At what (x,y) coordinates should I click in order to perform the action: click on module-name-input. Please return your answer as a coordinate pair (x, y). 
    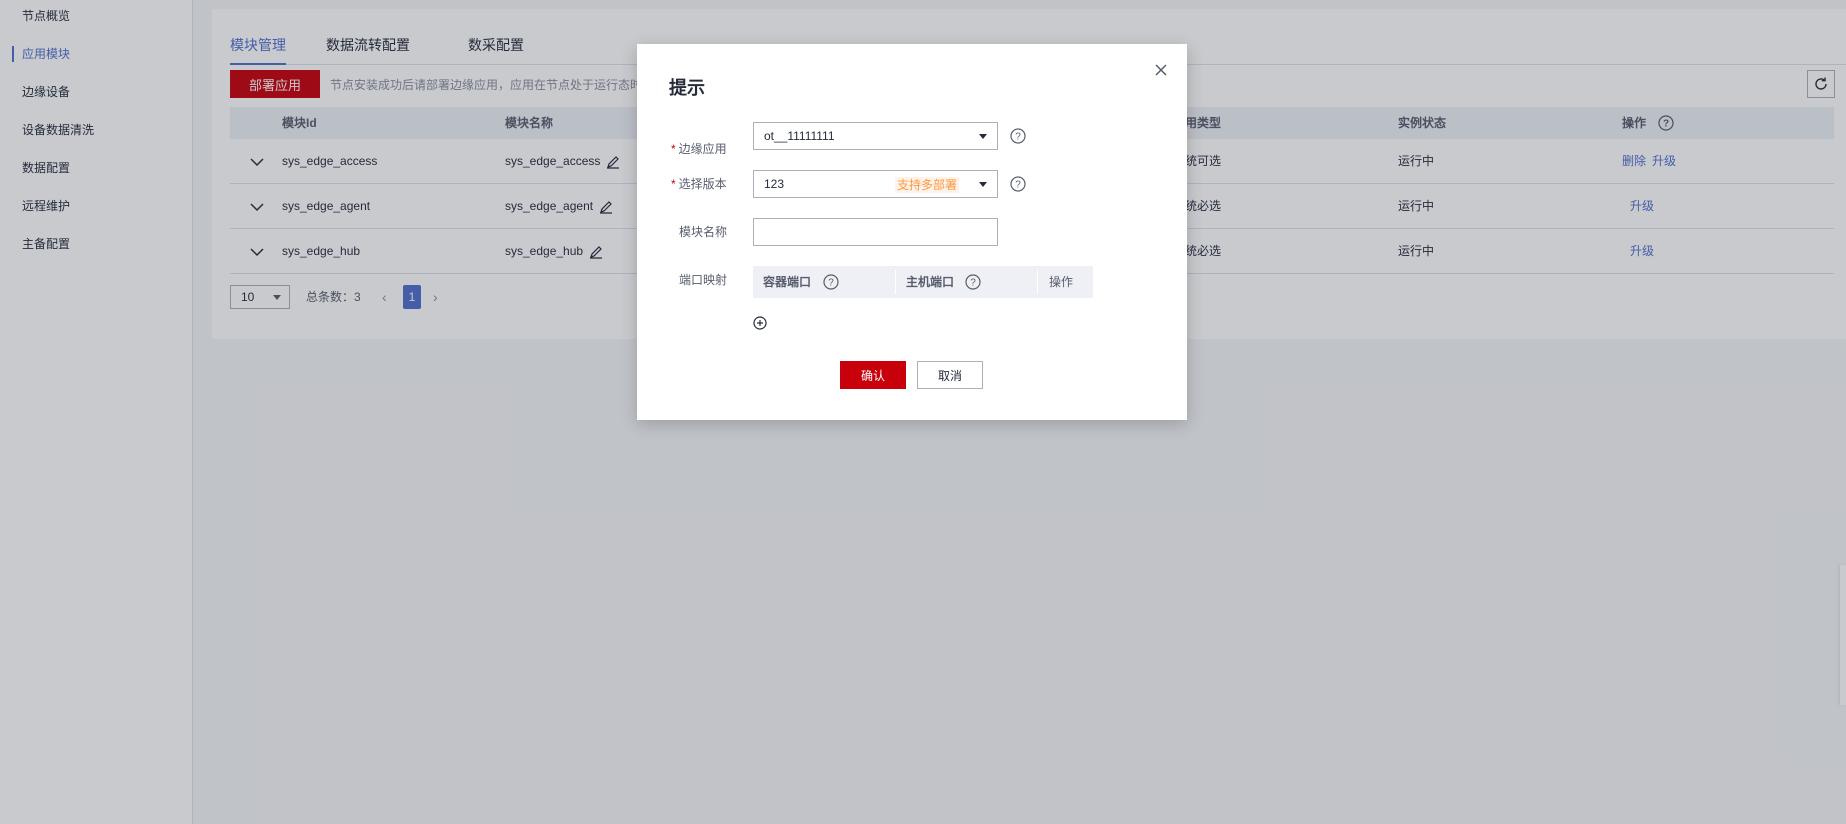
    Looking at the image, I should click on (875, 232).